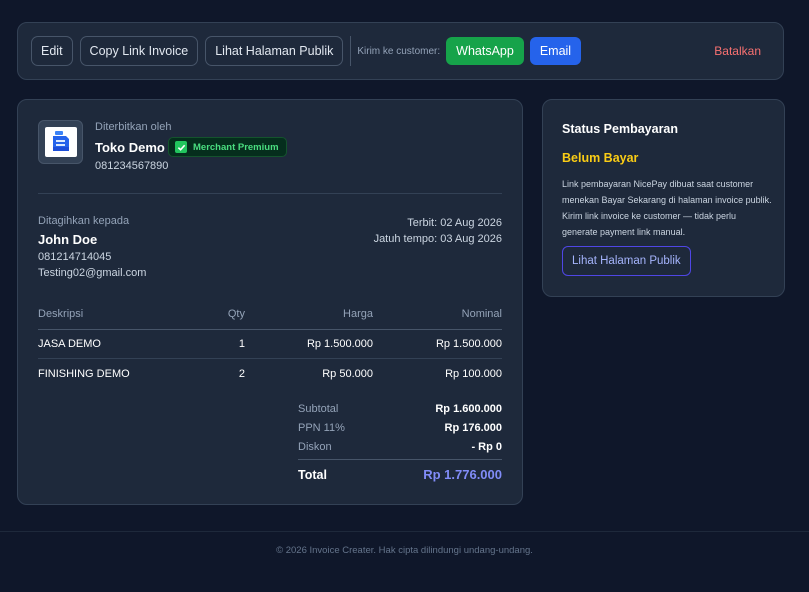  What do you see at coordinates (139, 51) in the screenshot?
I see `copy-link-button: Copy Link Invoice` at bounding box center [139, 51].